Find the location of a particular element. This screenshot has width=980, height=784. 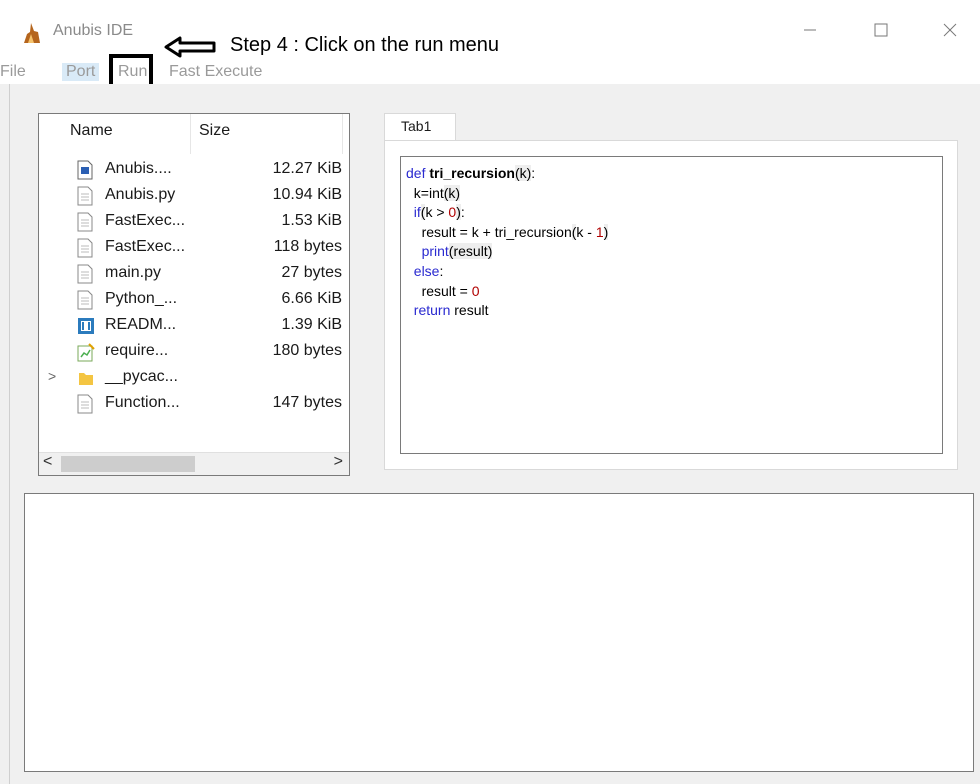

markdown-file-icon is located at coordinates (86, 326).